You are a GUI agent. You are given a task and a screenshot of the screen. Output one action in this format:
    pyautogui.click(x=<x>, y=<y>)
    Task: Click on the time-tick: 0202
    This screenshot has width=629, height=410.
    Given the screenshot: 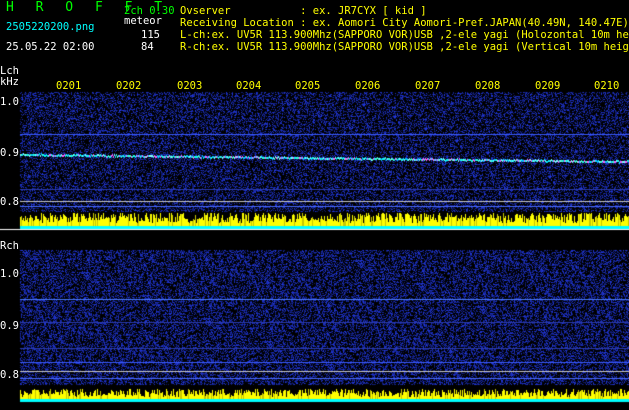 What is the action you would take?
    pyautogui.click(x=129, y=86)
    